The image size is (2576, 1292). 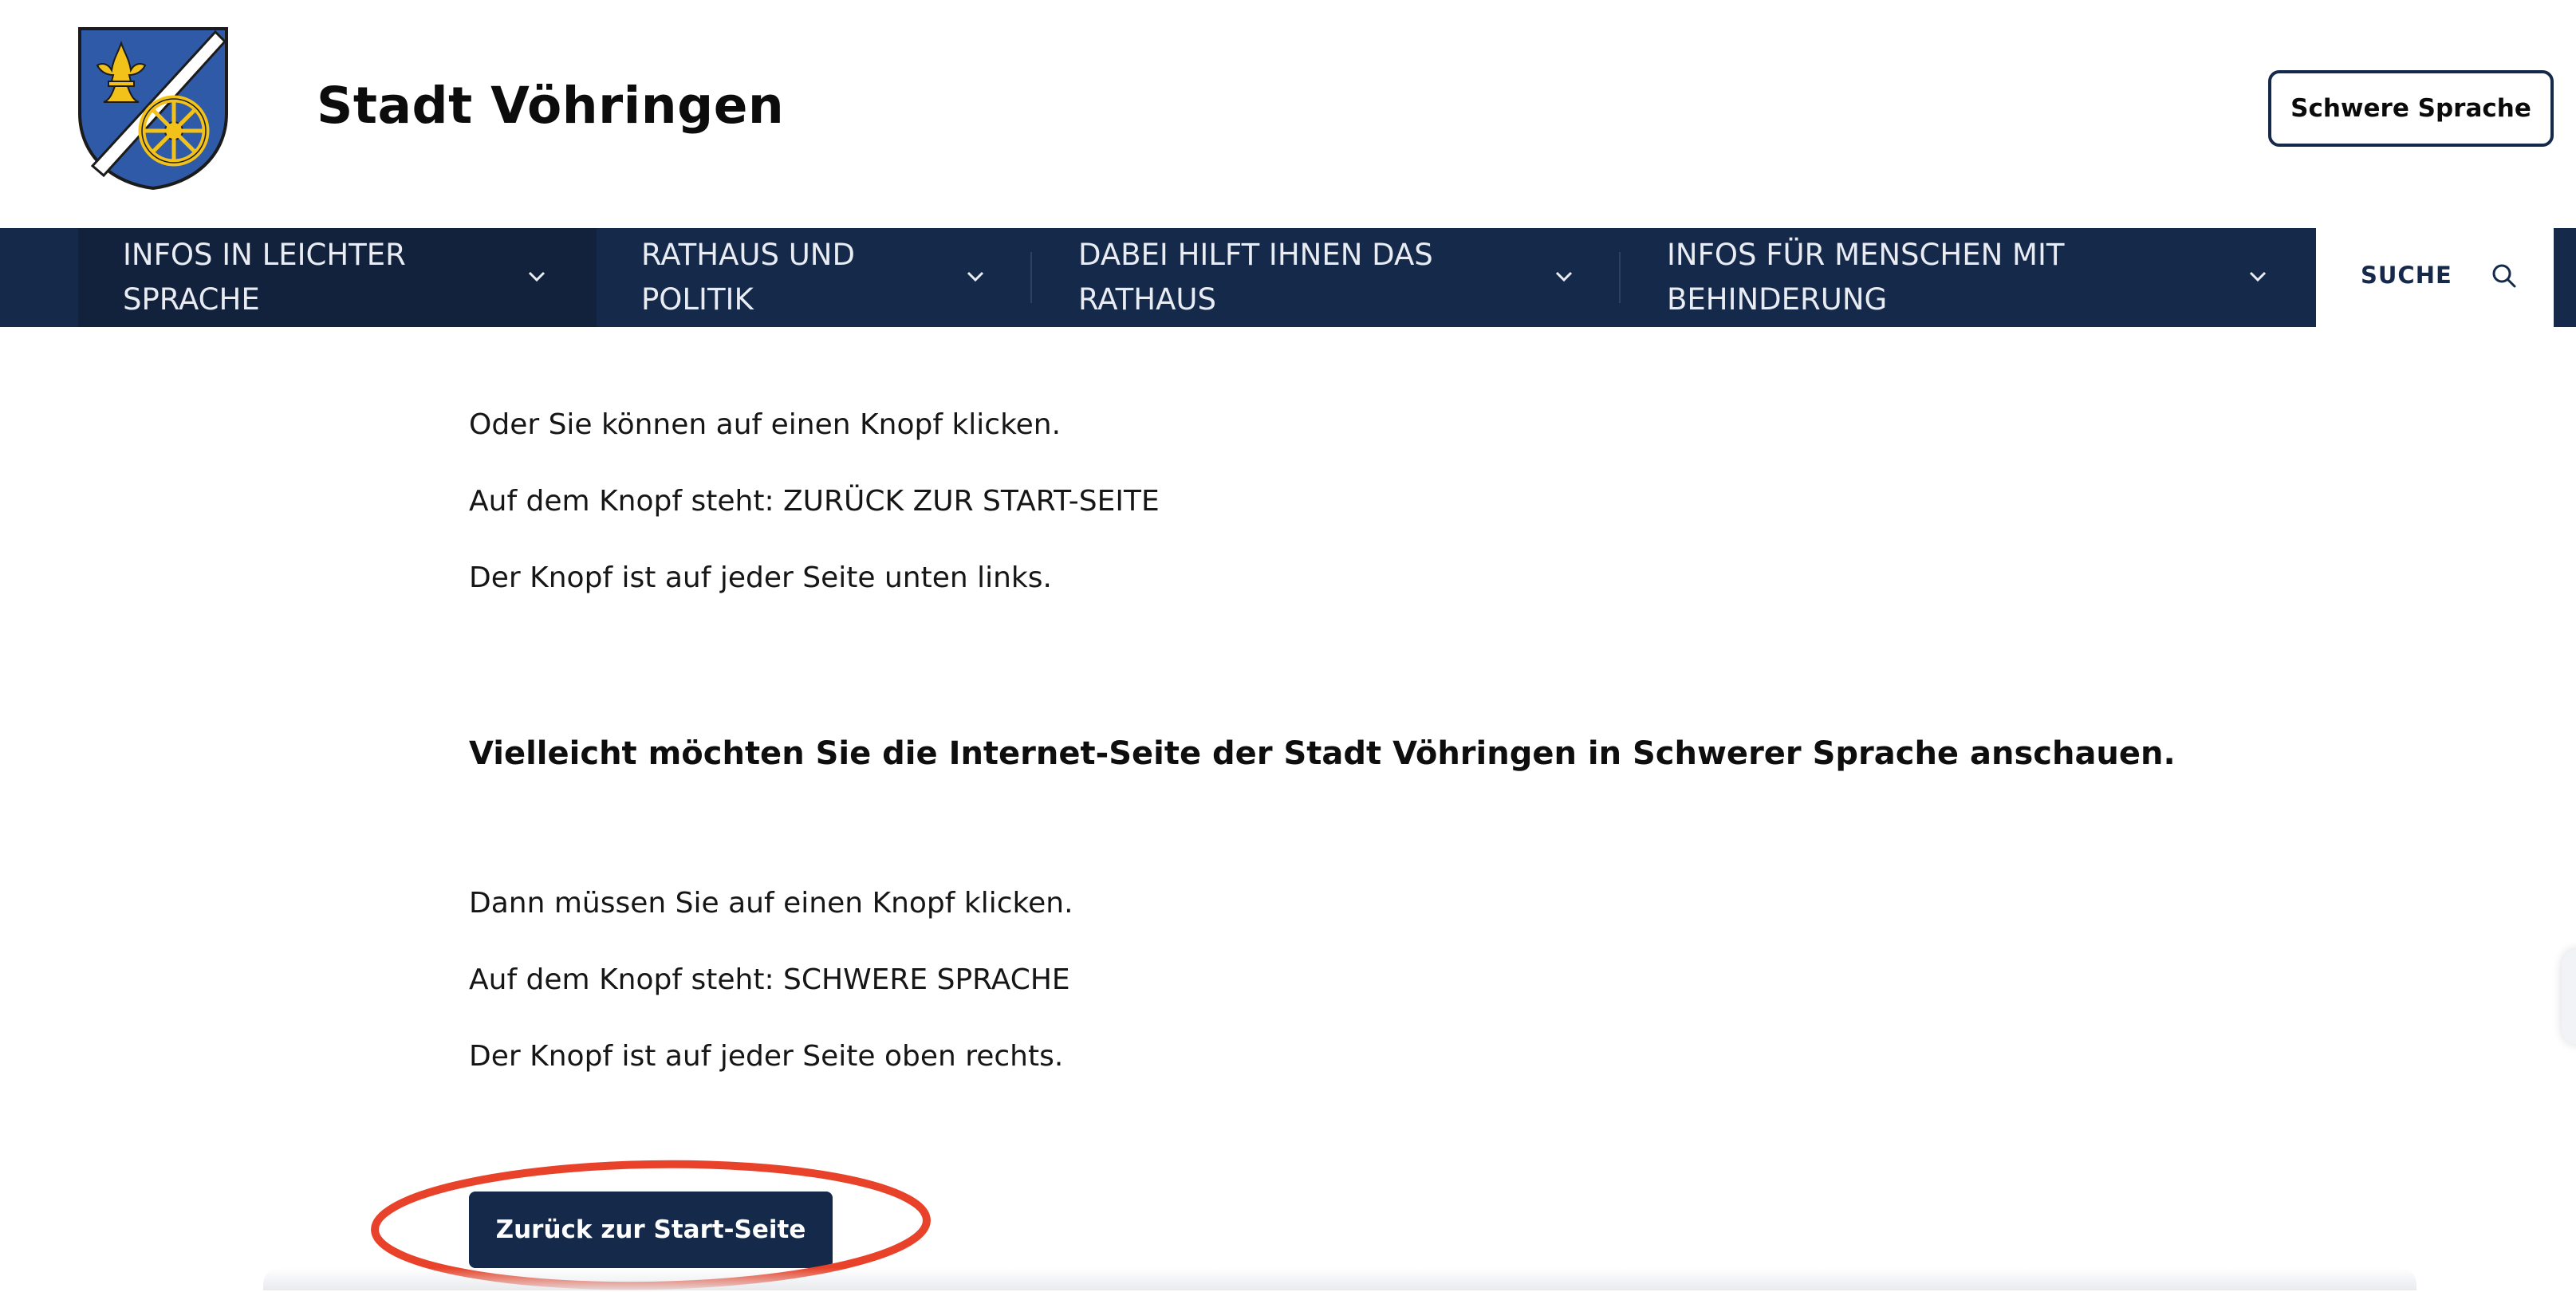 I want to click on nav-item-label: DABEI HILFT IHNEN DAS RATHAUS, so click(x=1255, y=277).